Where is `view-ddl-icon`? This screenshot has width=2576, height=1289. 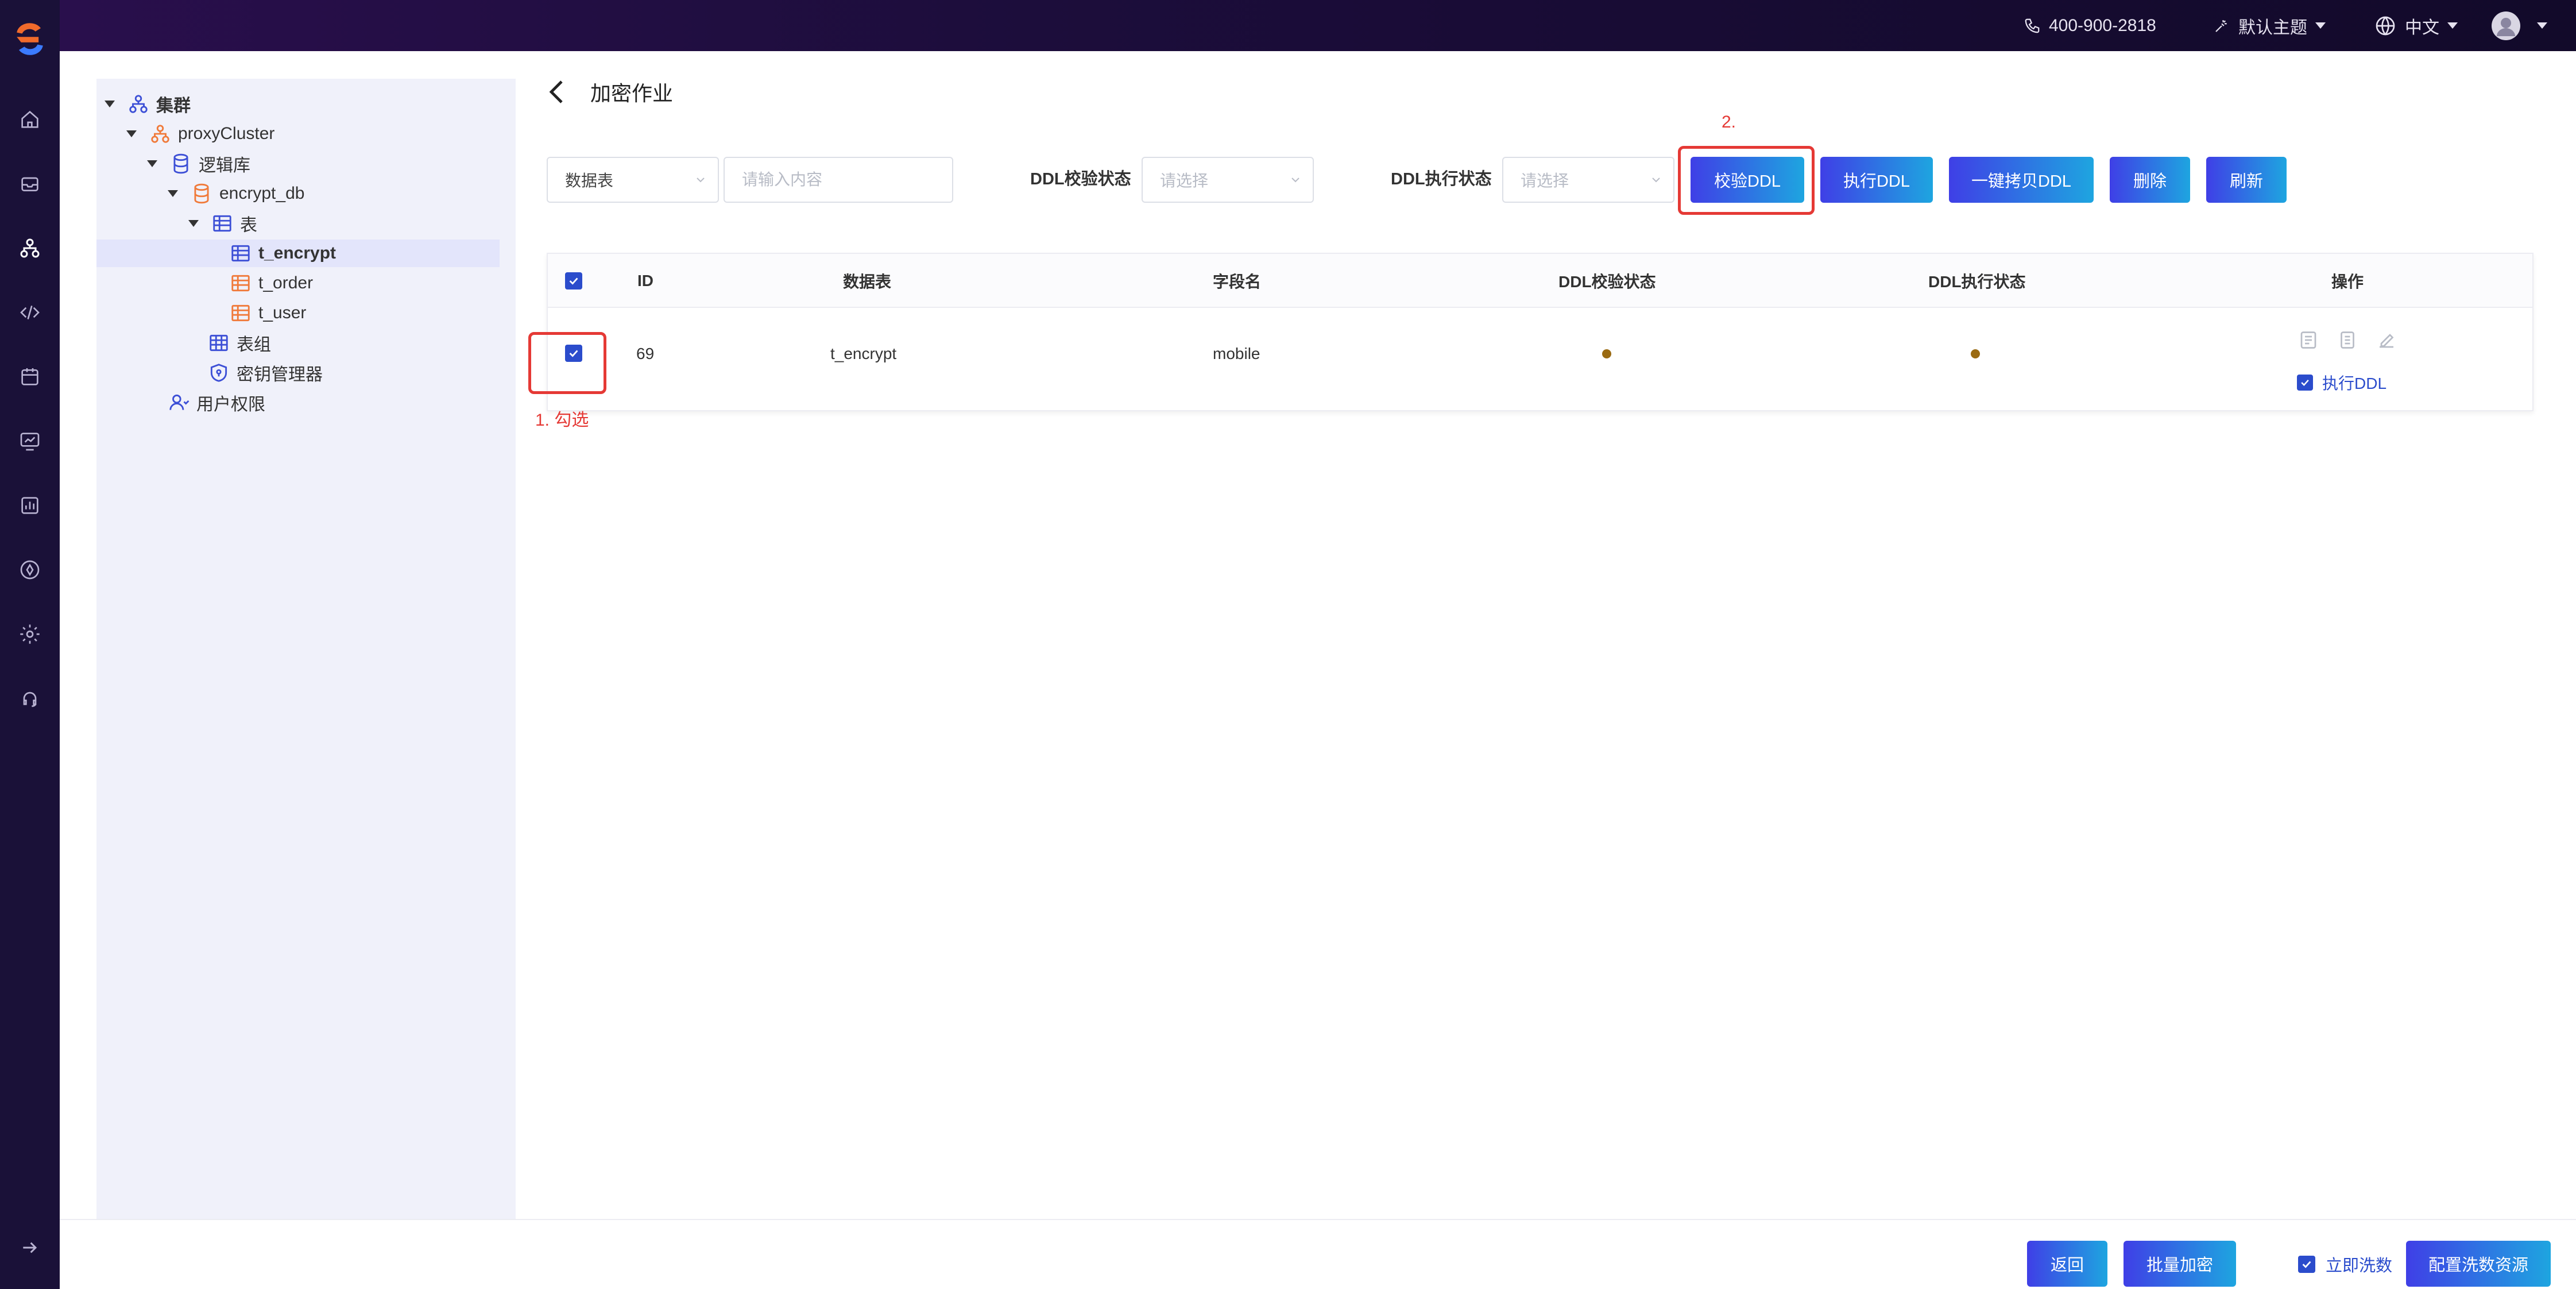 view-ddl-icon is located at coordinates (2308, 340).